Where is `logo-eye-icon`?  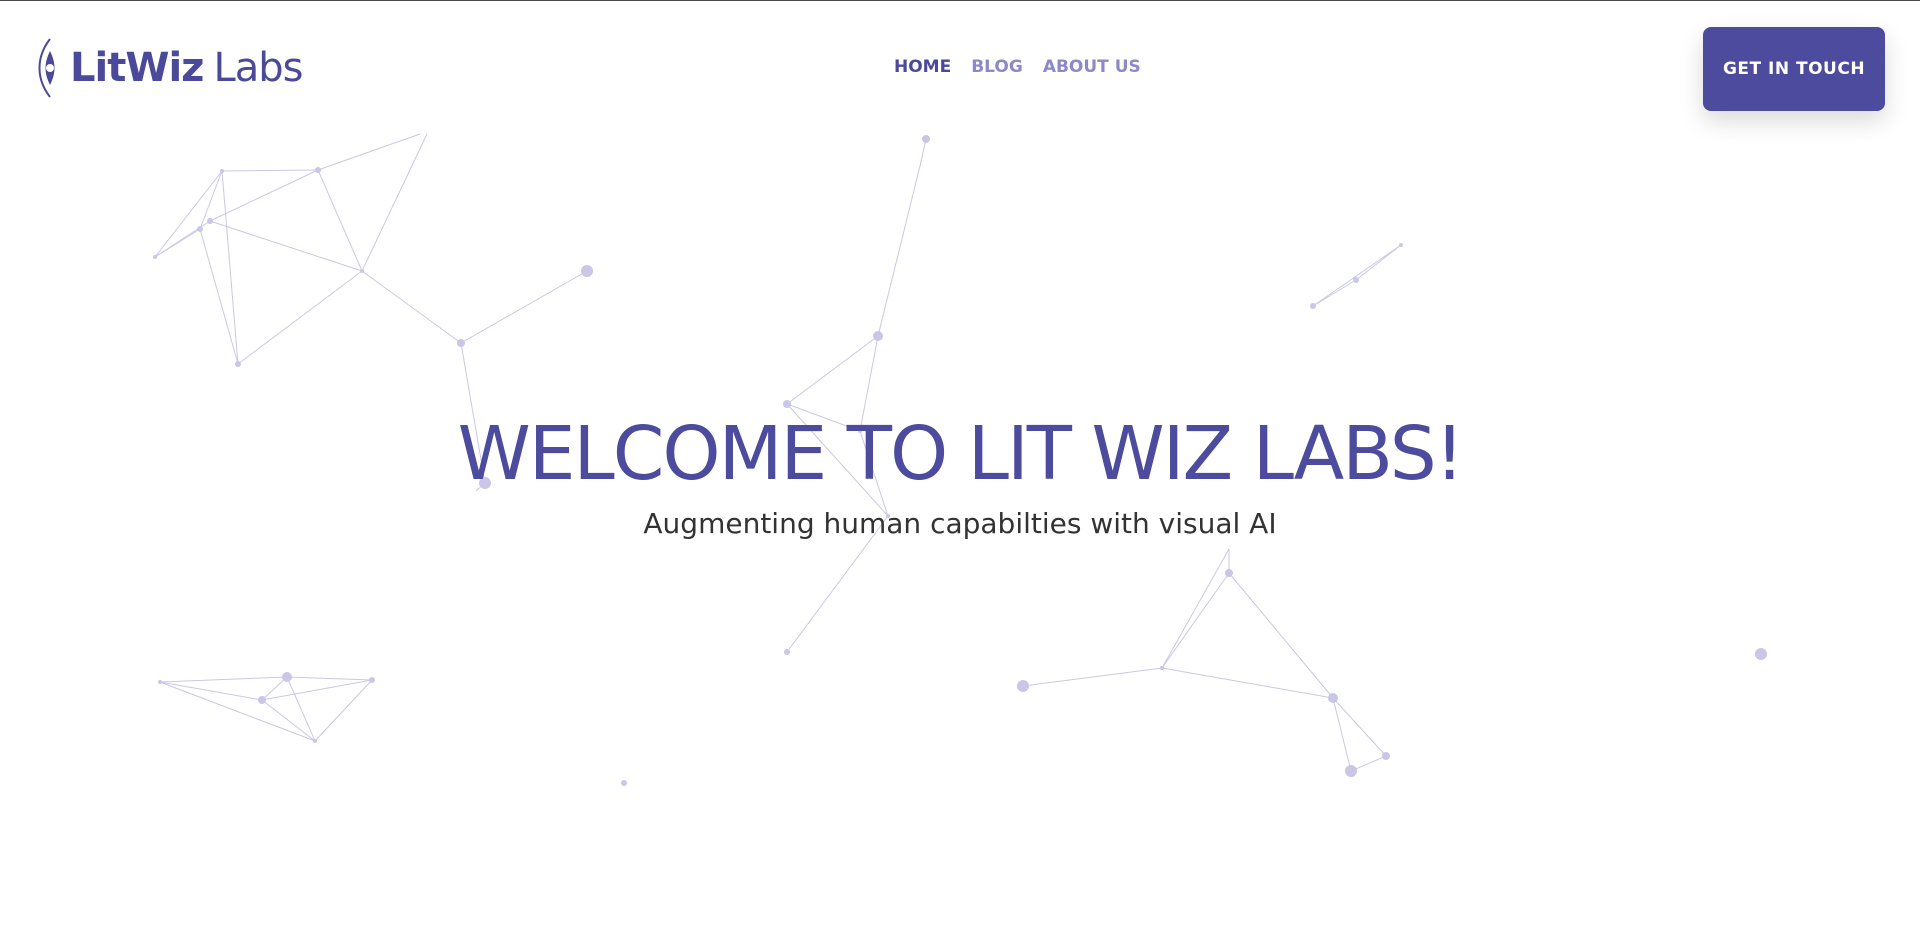
logo-eye-icon is located at coordinates (46, 68).